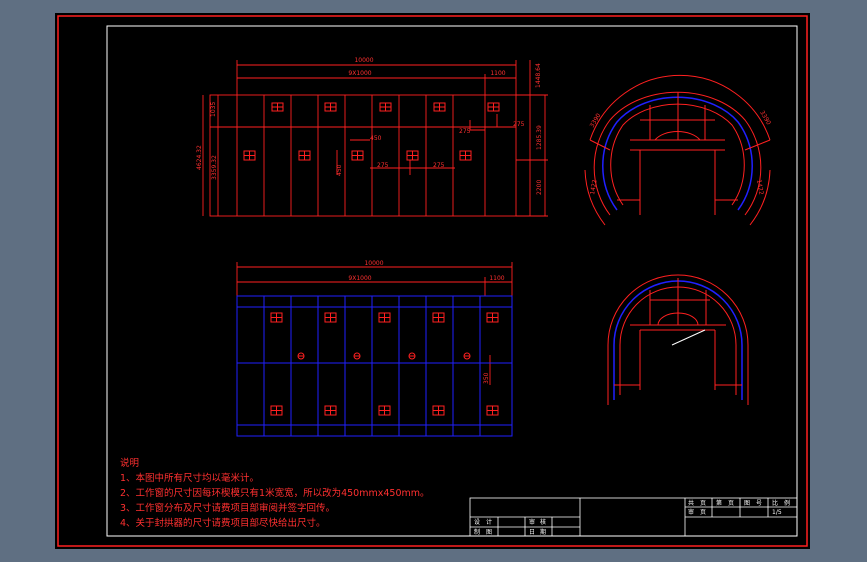 The image size is (867, 562). Describe the element at coordinates (383, 165) in the screenshot. I see `dim-275c: 275` at that location.